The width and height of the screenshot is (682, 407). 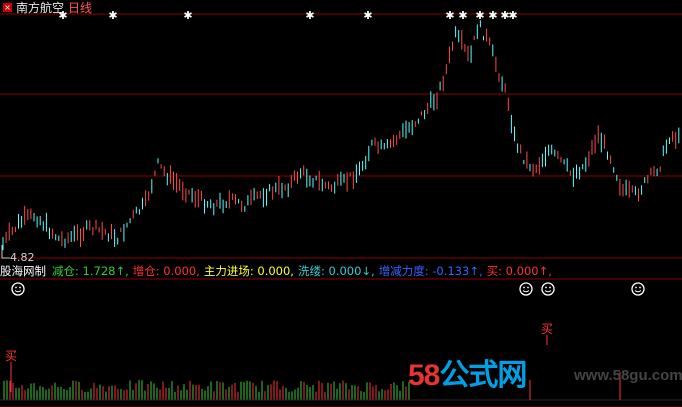 I want to click on legend-item: 买: 0.000↑,, so click(x=519, y=271).